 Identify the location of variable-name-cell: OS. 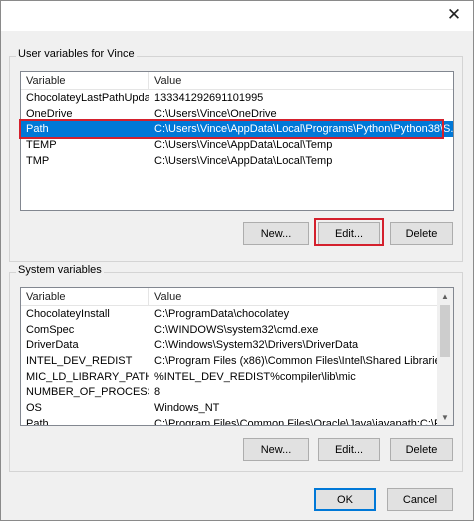
(34, 407).